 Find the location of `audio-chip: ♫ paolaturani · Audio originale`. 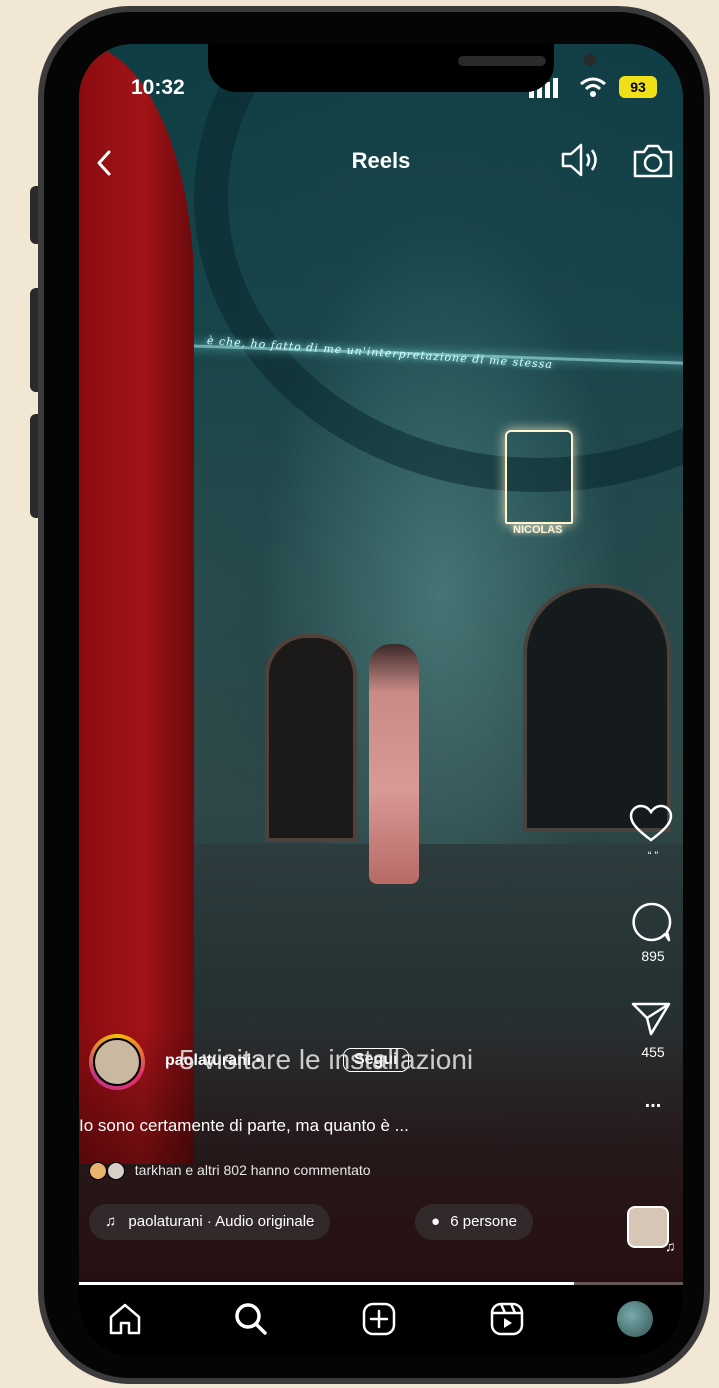

audio-chip: ♫ paolaturani · Audio originale is located at coordinates (210, 1222).